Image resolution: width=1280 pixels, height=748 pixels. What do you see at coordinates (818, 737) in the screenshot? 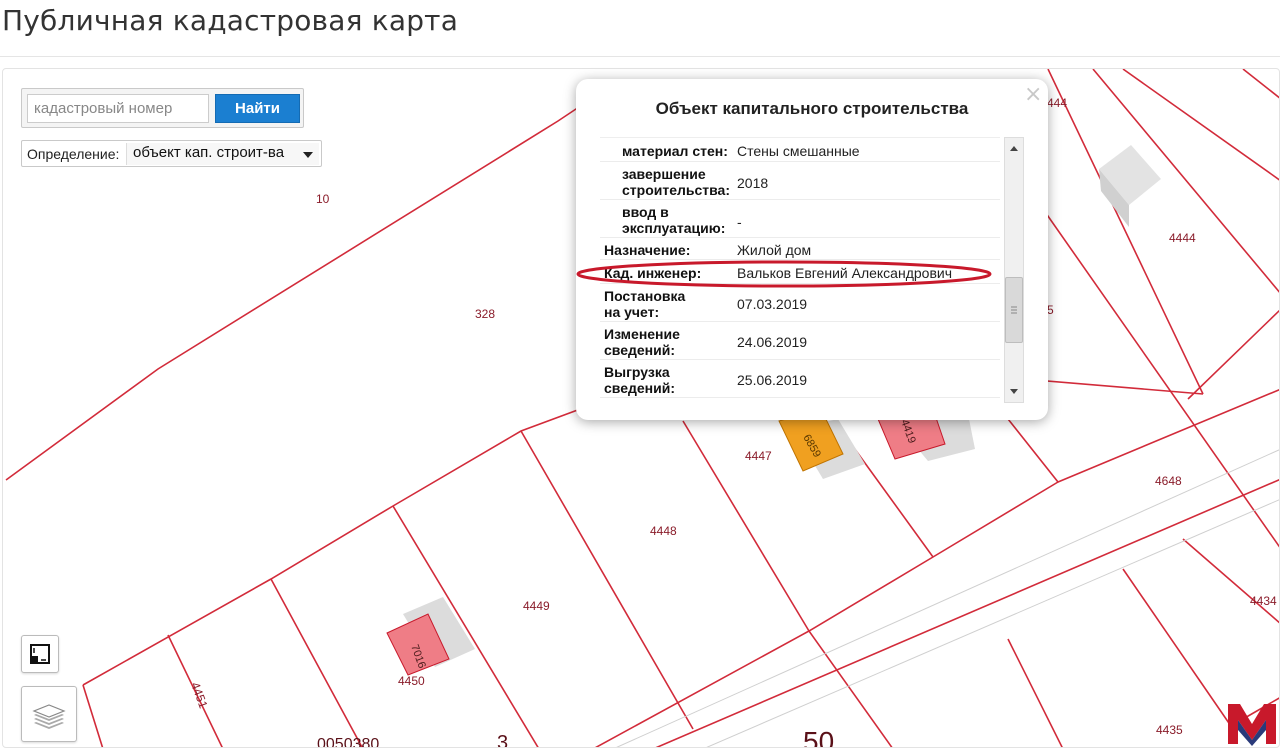
I see `parcel-label-50: 50` at bounding box center [818, 737].